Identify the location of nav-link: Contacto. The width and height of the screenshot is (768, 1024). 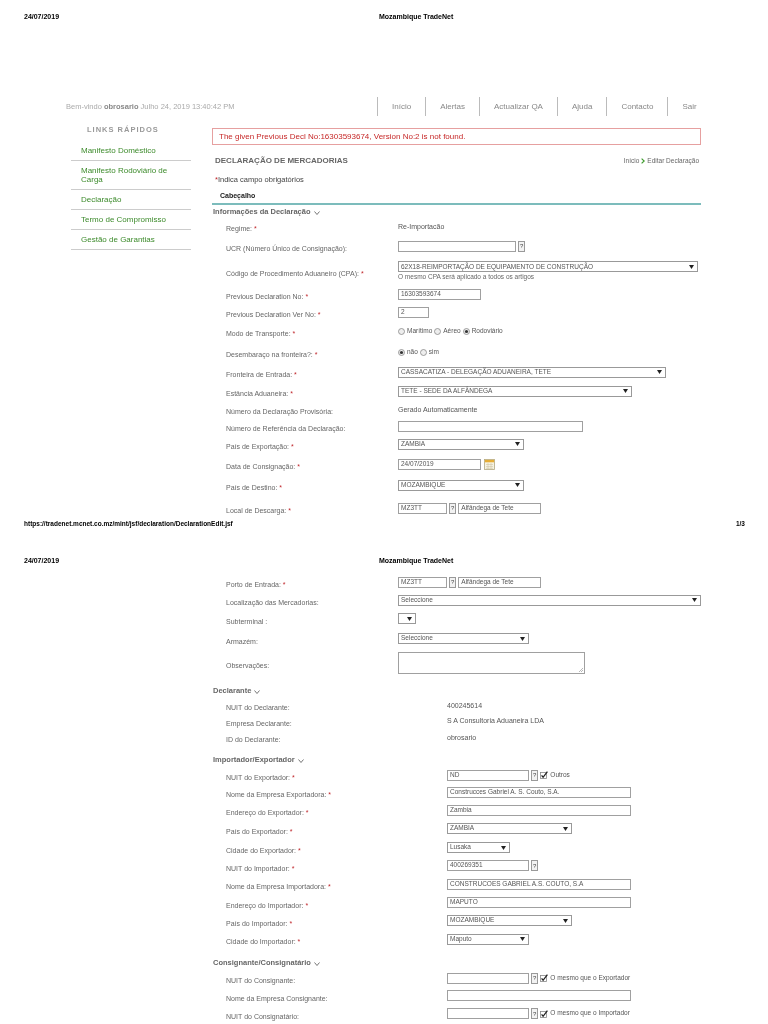
(637, 106).